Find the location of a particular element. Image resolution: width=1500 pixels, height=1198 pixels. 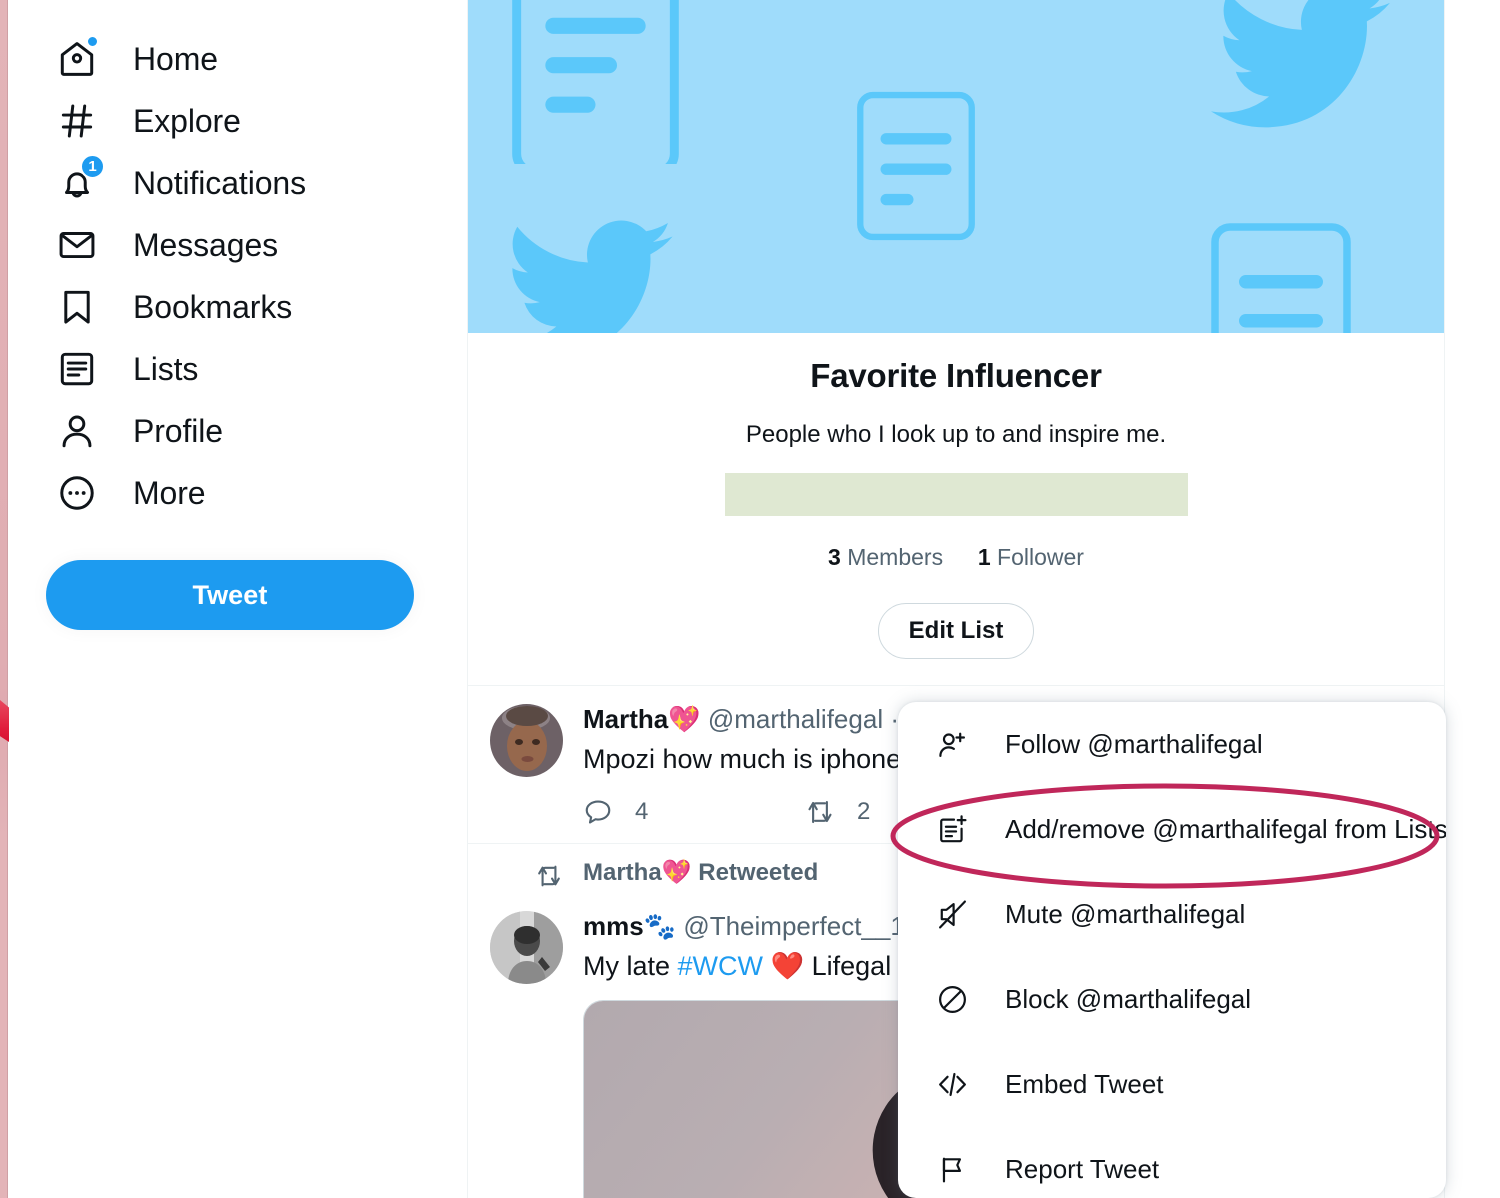

tweet-author-handle: @Theimperfect__1 is located at coordinates (794, 926).